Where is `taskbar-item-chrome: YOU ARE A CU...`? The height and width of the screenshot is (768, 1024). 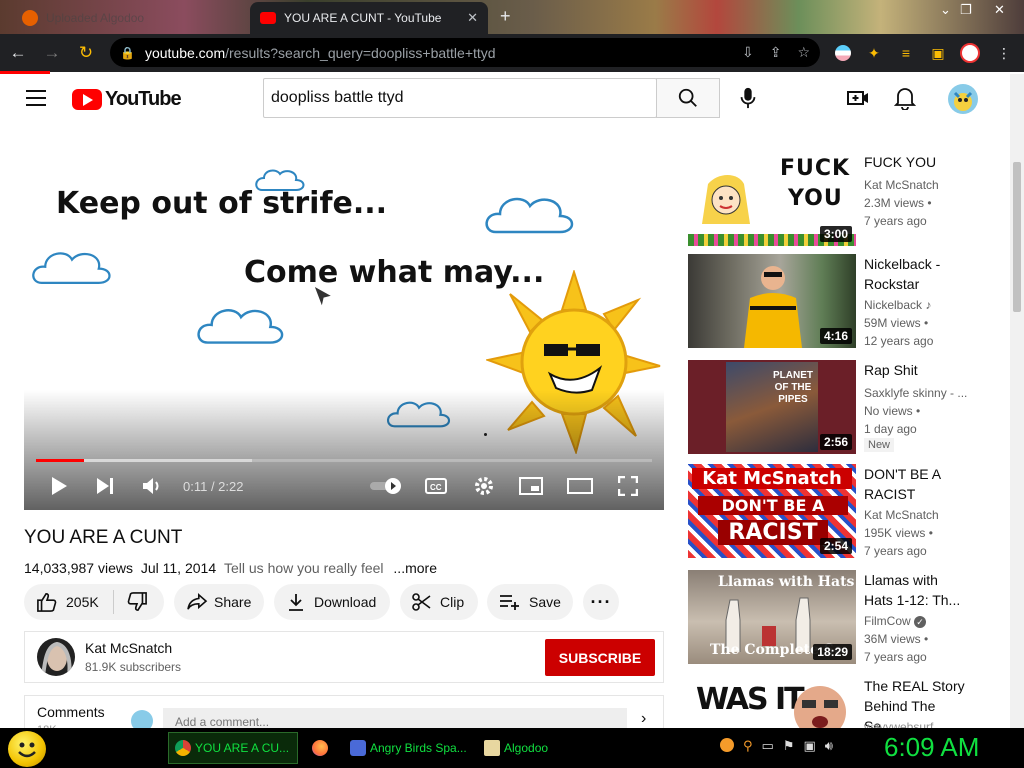
taskbar-item-chrome: YOU ARE A CU... is located at coordinates (233, 748).